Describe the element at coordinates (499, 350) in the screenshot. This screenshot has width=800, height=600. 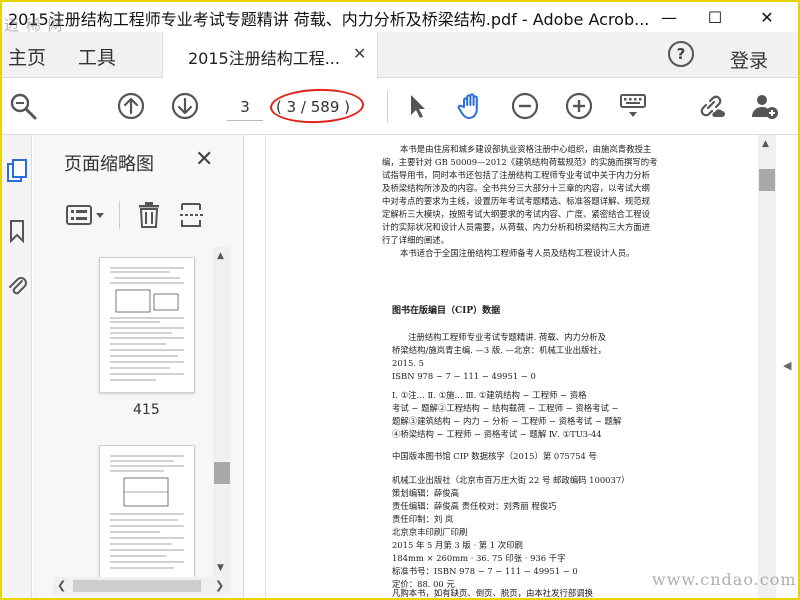
I see `cip-line: 桥梁结构/施岚青主编. —3 版. —北京：机械工业出版社，` at that location.